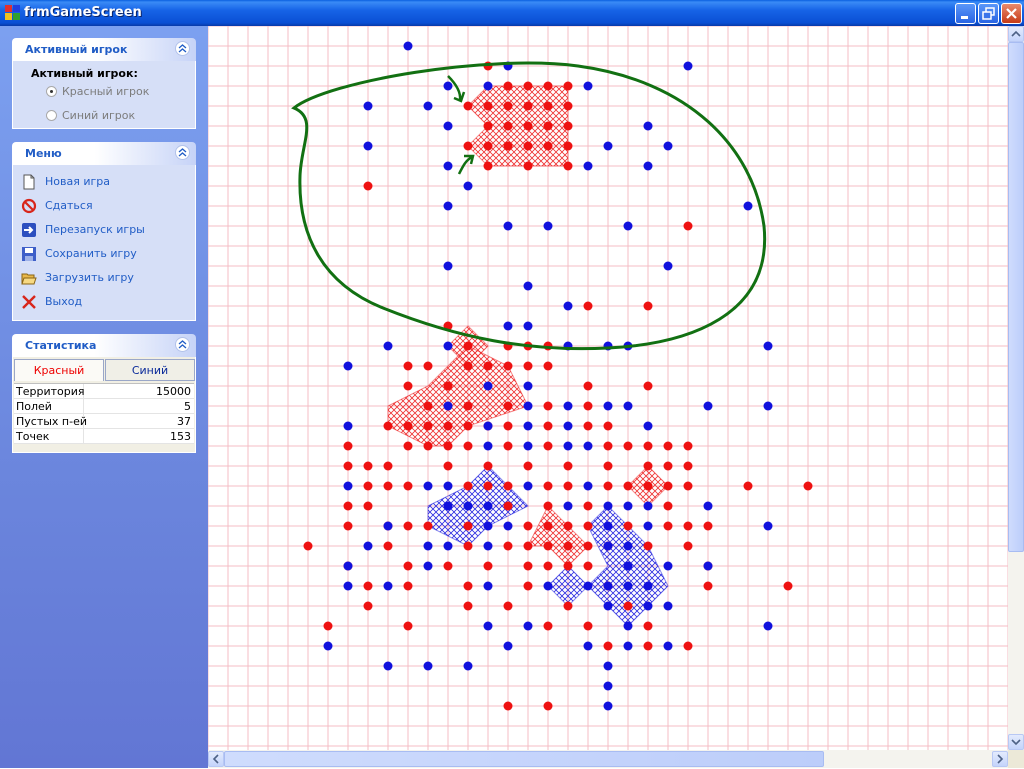 This screenshot has height=769, width=1024. Describe the element at coordinates (105, 254) in the screenshot. I see `menu-save: Сохранить игру` at that location.